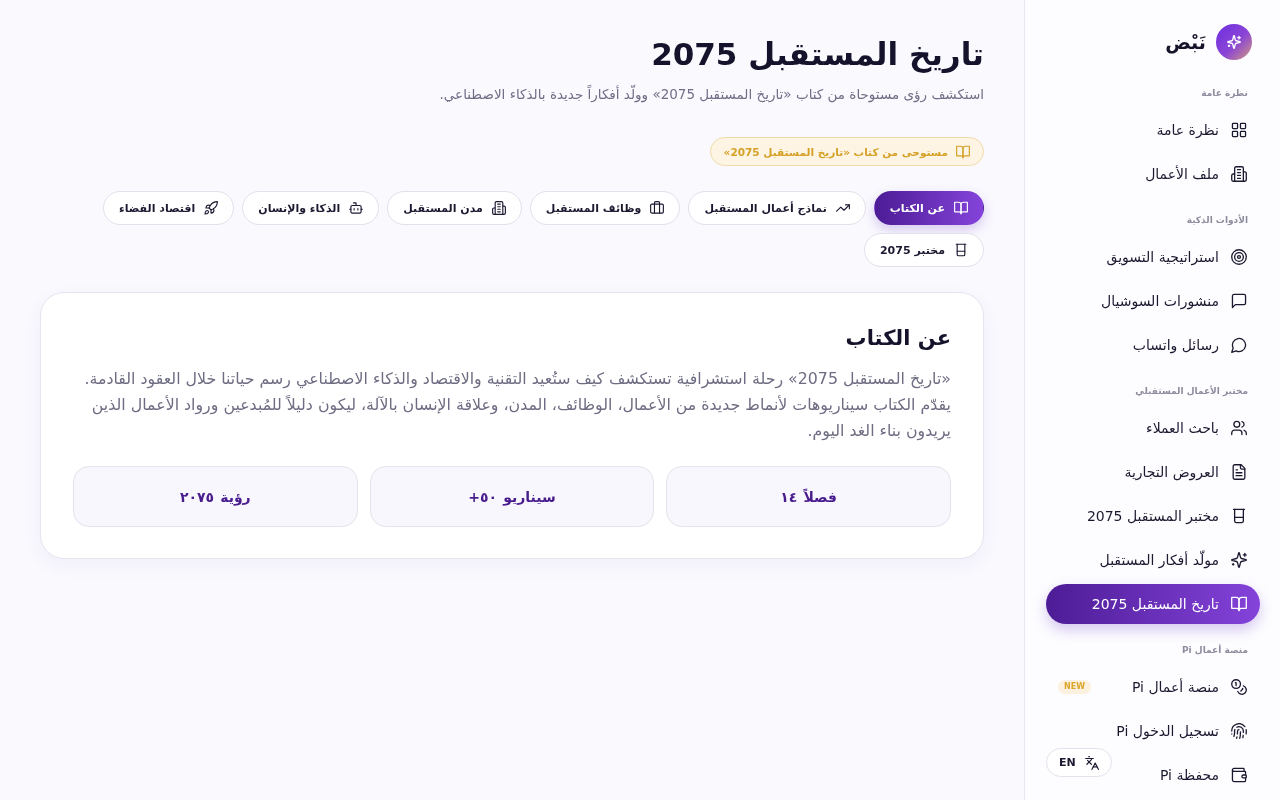 This screenshot has width=1280, height=800. Describe the element at coordinates (169, 208) in the screenshot. I see `tab: اقتصاد الفضاء` at that location.